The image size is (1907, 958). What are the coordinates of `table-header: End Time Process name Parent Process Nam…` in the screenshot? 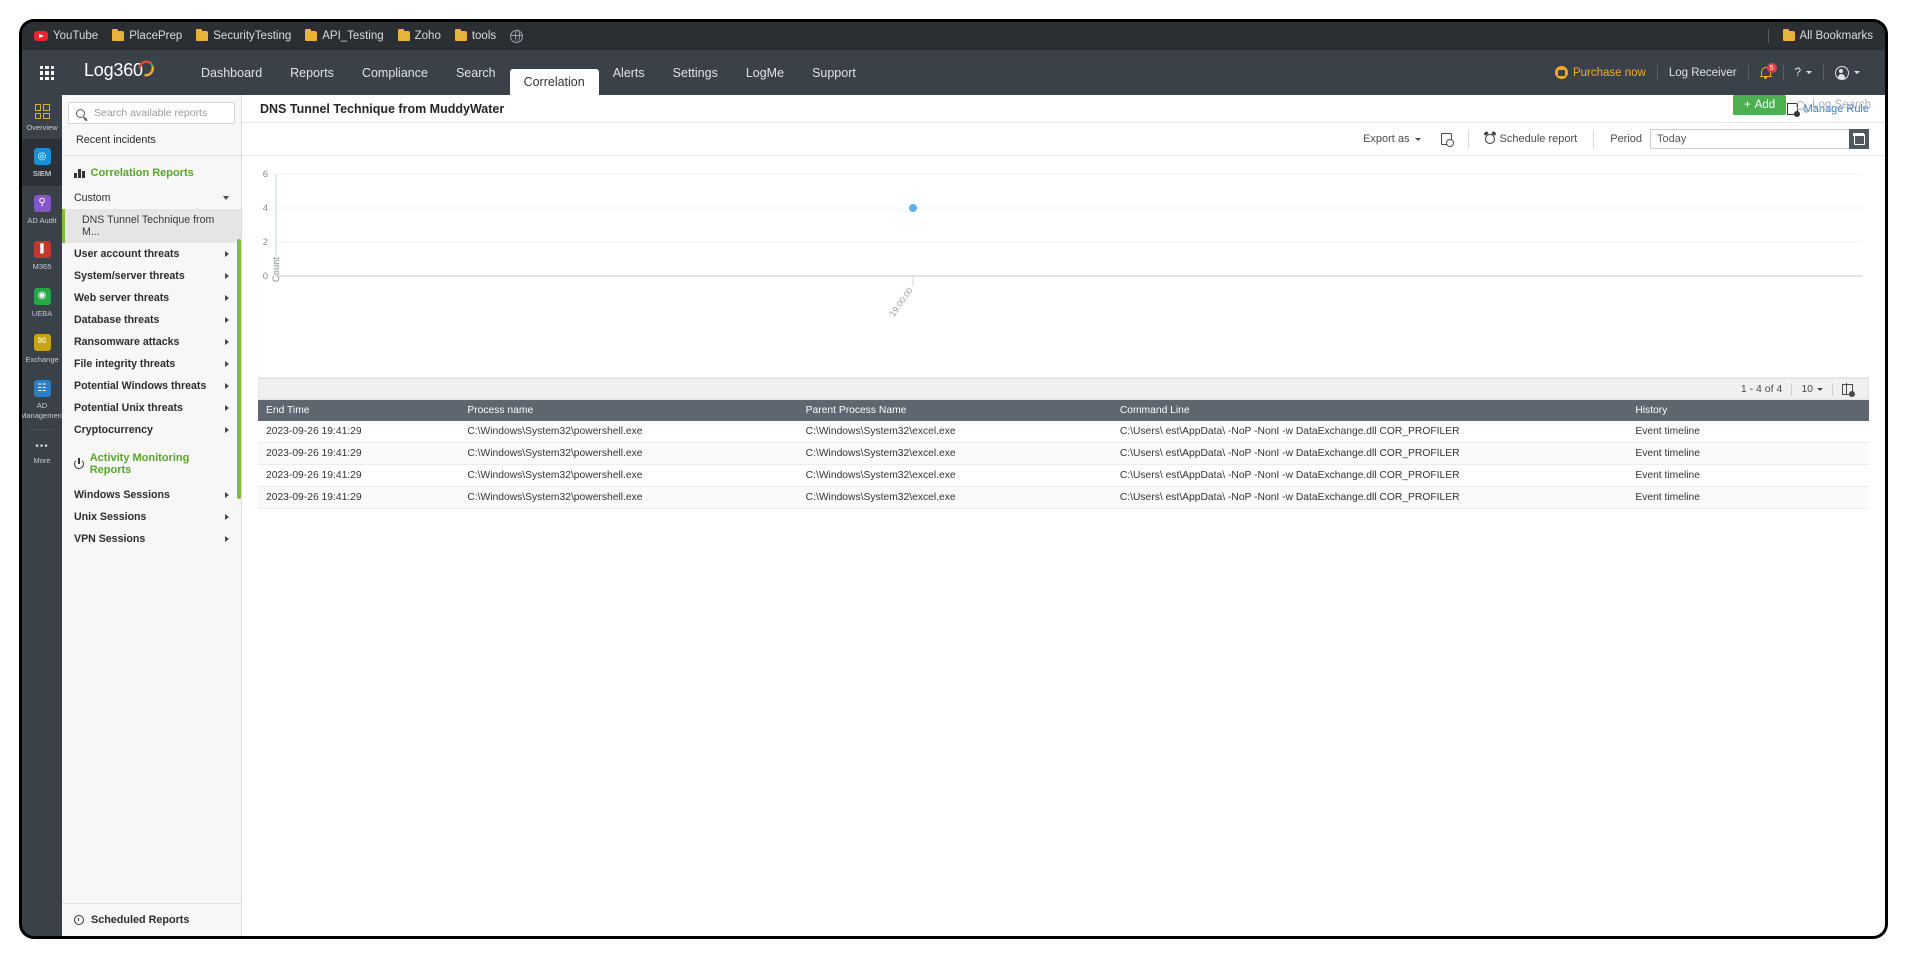 It's located at (1063, 410).